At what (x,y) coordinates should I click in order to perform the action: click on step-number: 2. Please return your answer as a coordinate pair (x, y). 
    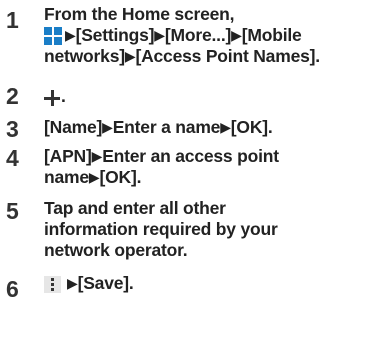
    Looking at the image, I should click on (12, 96).